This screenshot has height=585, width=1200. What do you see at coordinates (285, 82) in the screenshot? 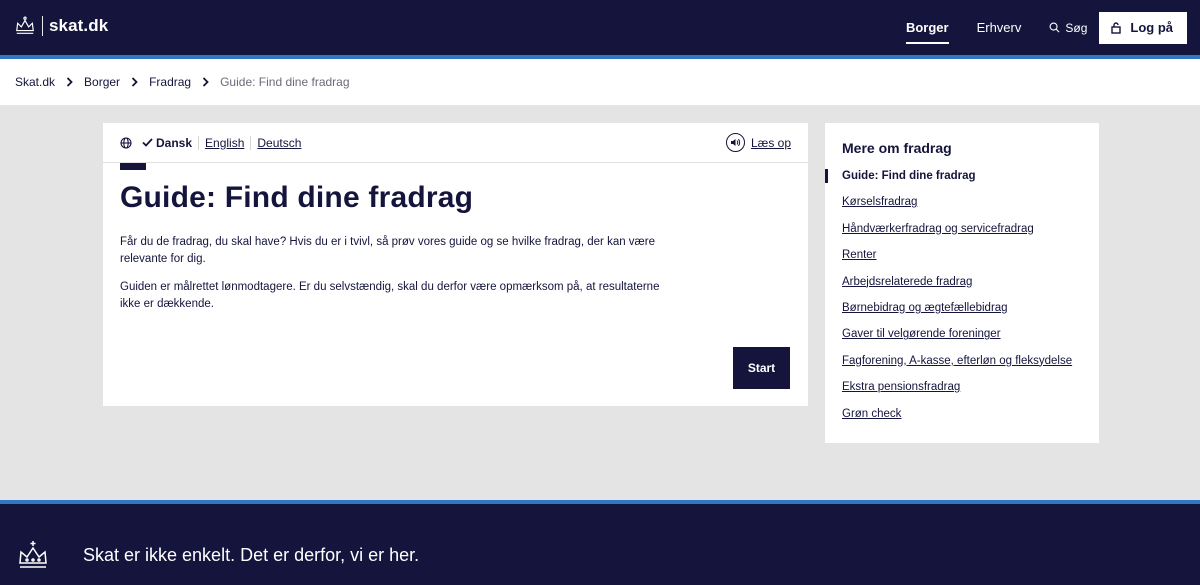
I see `breadcrumb-current: Guide: Find dine fradrag` at bounding box center [285, 82].